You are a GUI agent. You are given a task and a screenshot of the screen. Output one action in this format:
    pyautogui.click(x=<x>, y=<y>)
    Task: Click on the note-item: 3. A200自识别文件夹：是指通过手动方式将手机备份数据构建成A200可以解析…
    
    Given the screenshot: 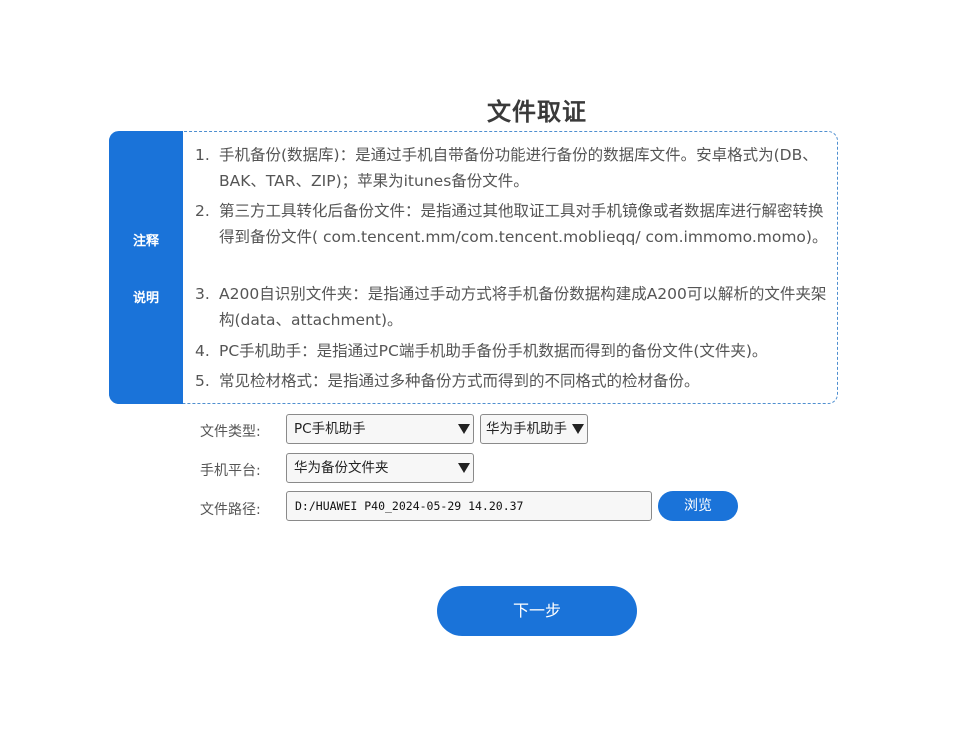 What is the action you would take?
    pyautogui.click(x=512, y=307)
    